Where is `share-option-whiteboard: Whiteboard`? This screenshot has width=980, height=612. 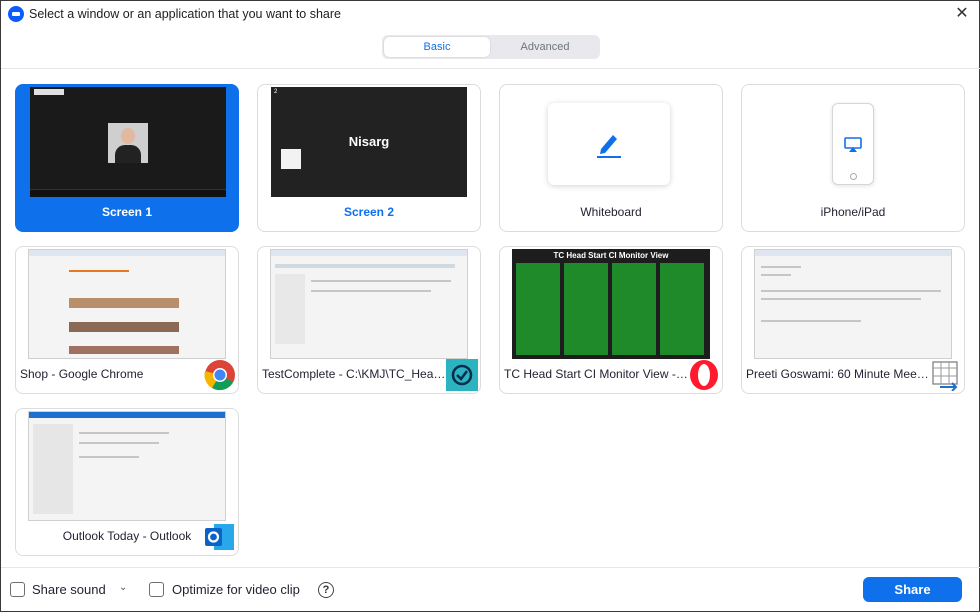
share-option-whiteboard: Whiteboard is located at coordinates (611, 158).